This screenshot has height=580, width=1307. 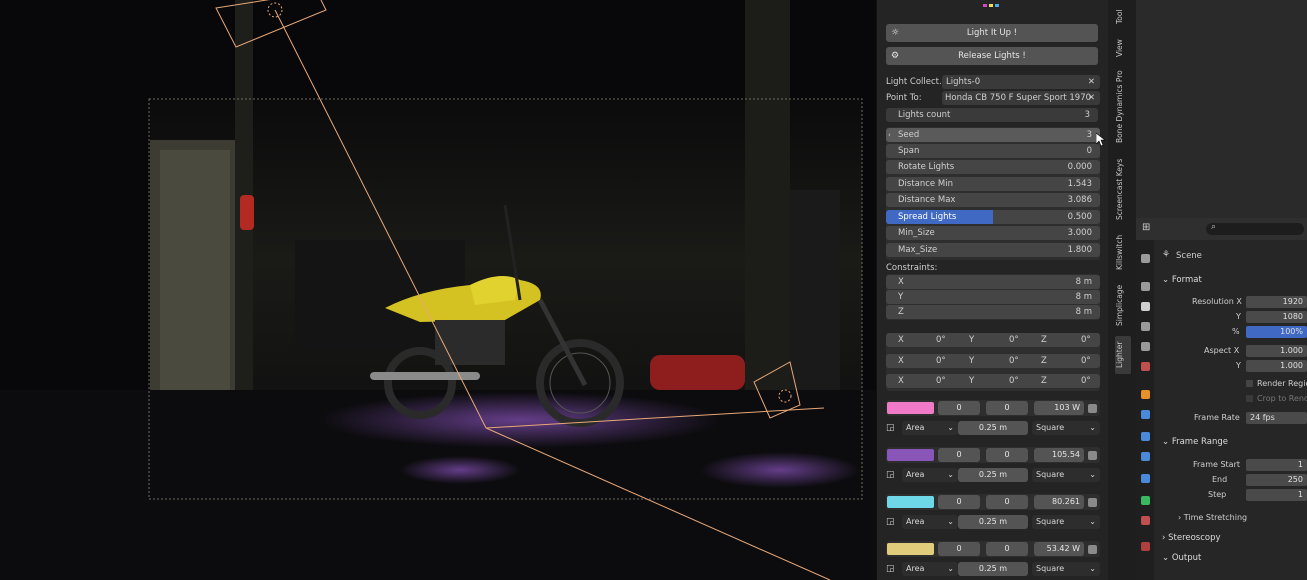 I want to click on frame-start-field: 1, so click(x=1276, y=465).